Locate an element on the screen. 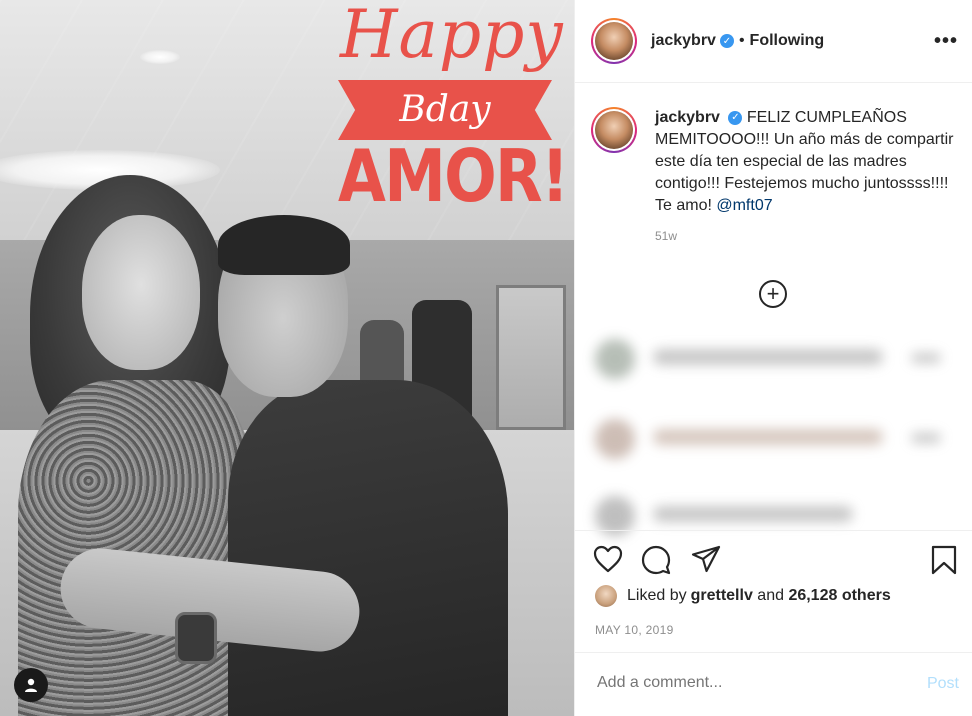  comment-input is located at coordinates (745, 683).